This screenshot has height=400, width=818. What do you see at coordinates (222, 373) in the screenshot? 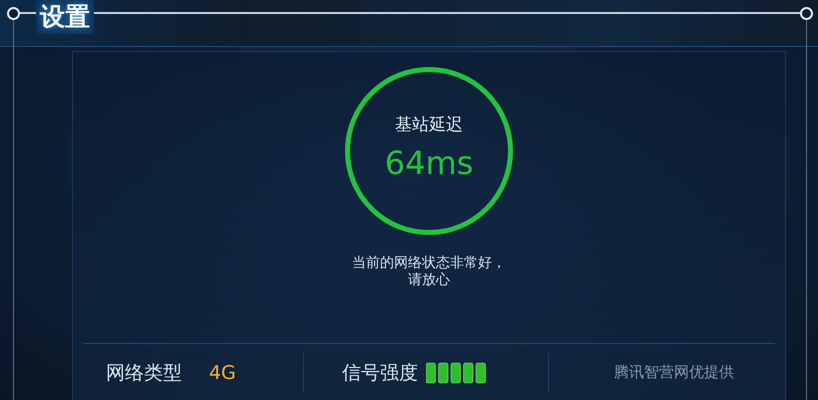
I see `network-type-value: 4G` at bounding box center [222, 373].